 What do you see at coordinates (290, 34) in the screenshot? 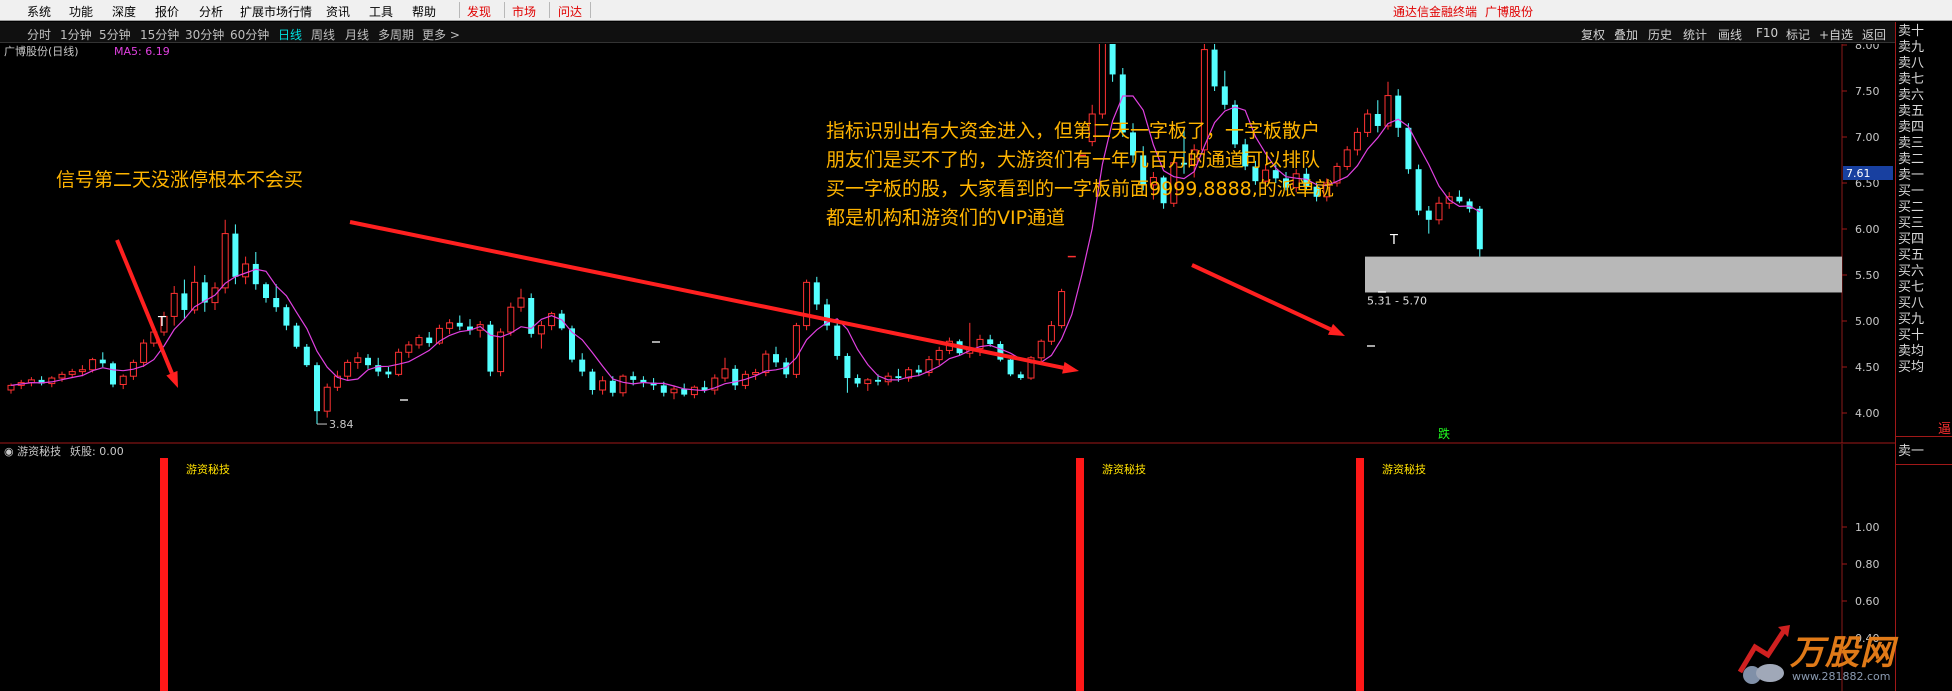
I see `period-tab: 日线` at bounding box center [290, 34].